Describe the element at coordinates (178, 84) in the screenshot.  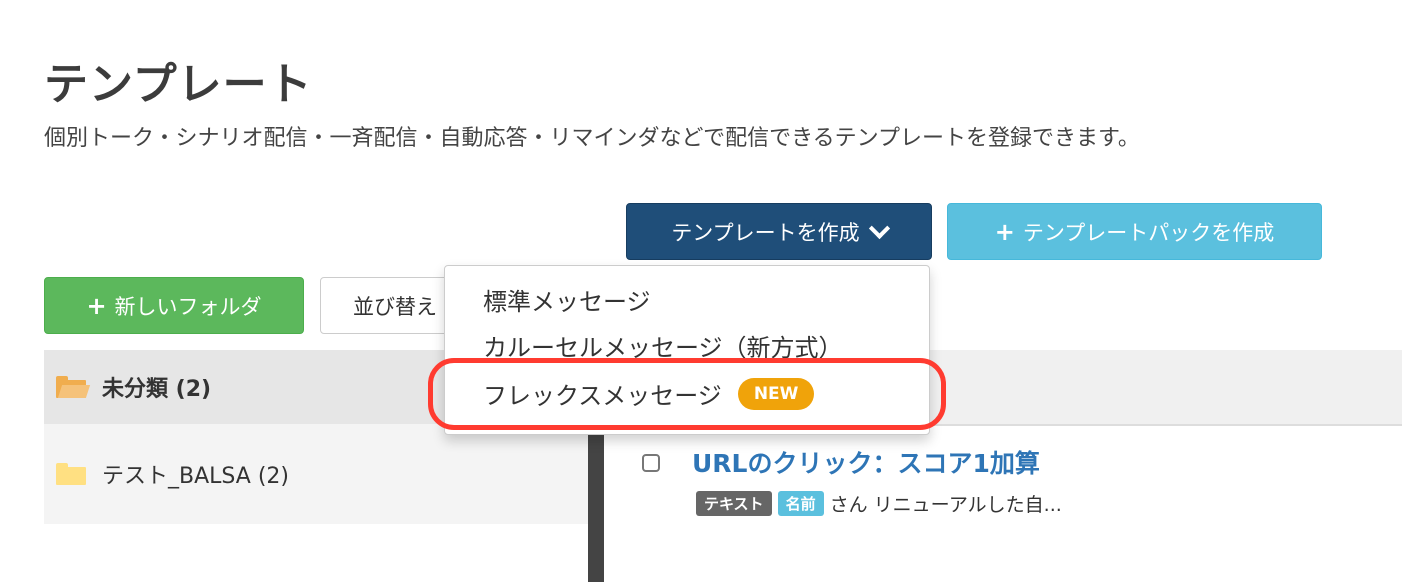
I see `page-title: テンプレート` at that location.